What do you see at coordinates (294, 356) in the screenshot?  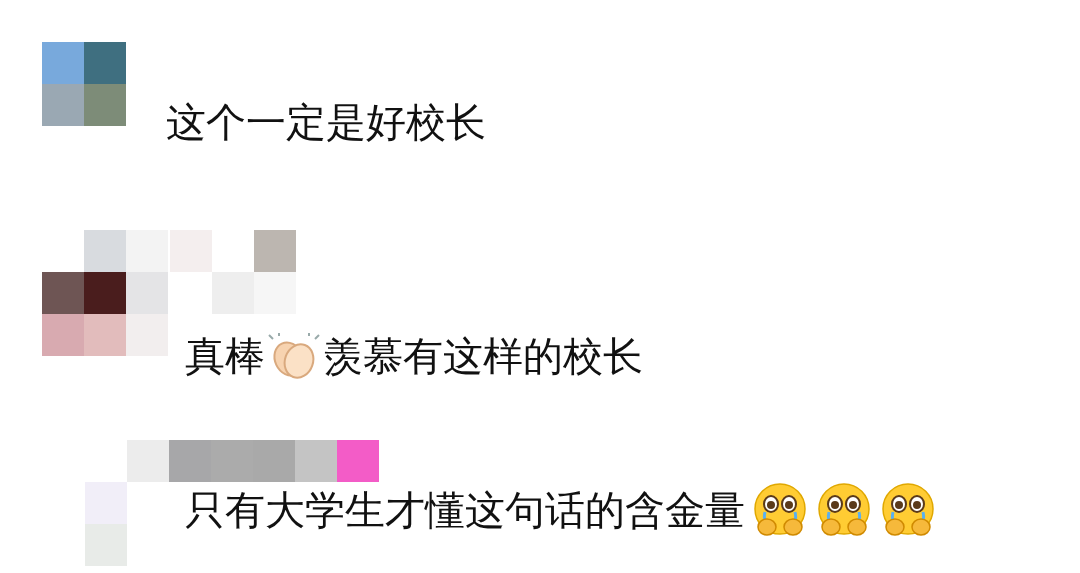 I see `clapping-hands-icon` at bounding box center [294, 356].